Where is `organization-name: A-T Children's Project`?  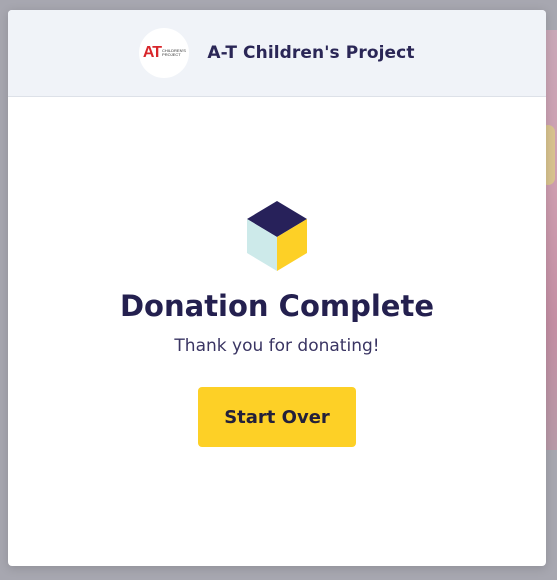
organization-name: A-T Children's Project is located at coordinates (311, 53).